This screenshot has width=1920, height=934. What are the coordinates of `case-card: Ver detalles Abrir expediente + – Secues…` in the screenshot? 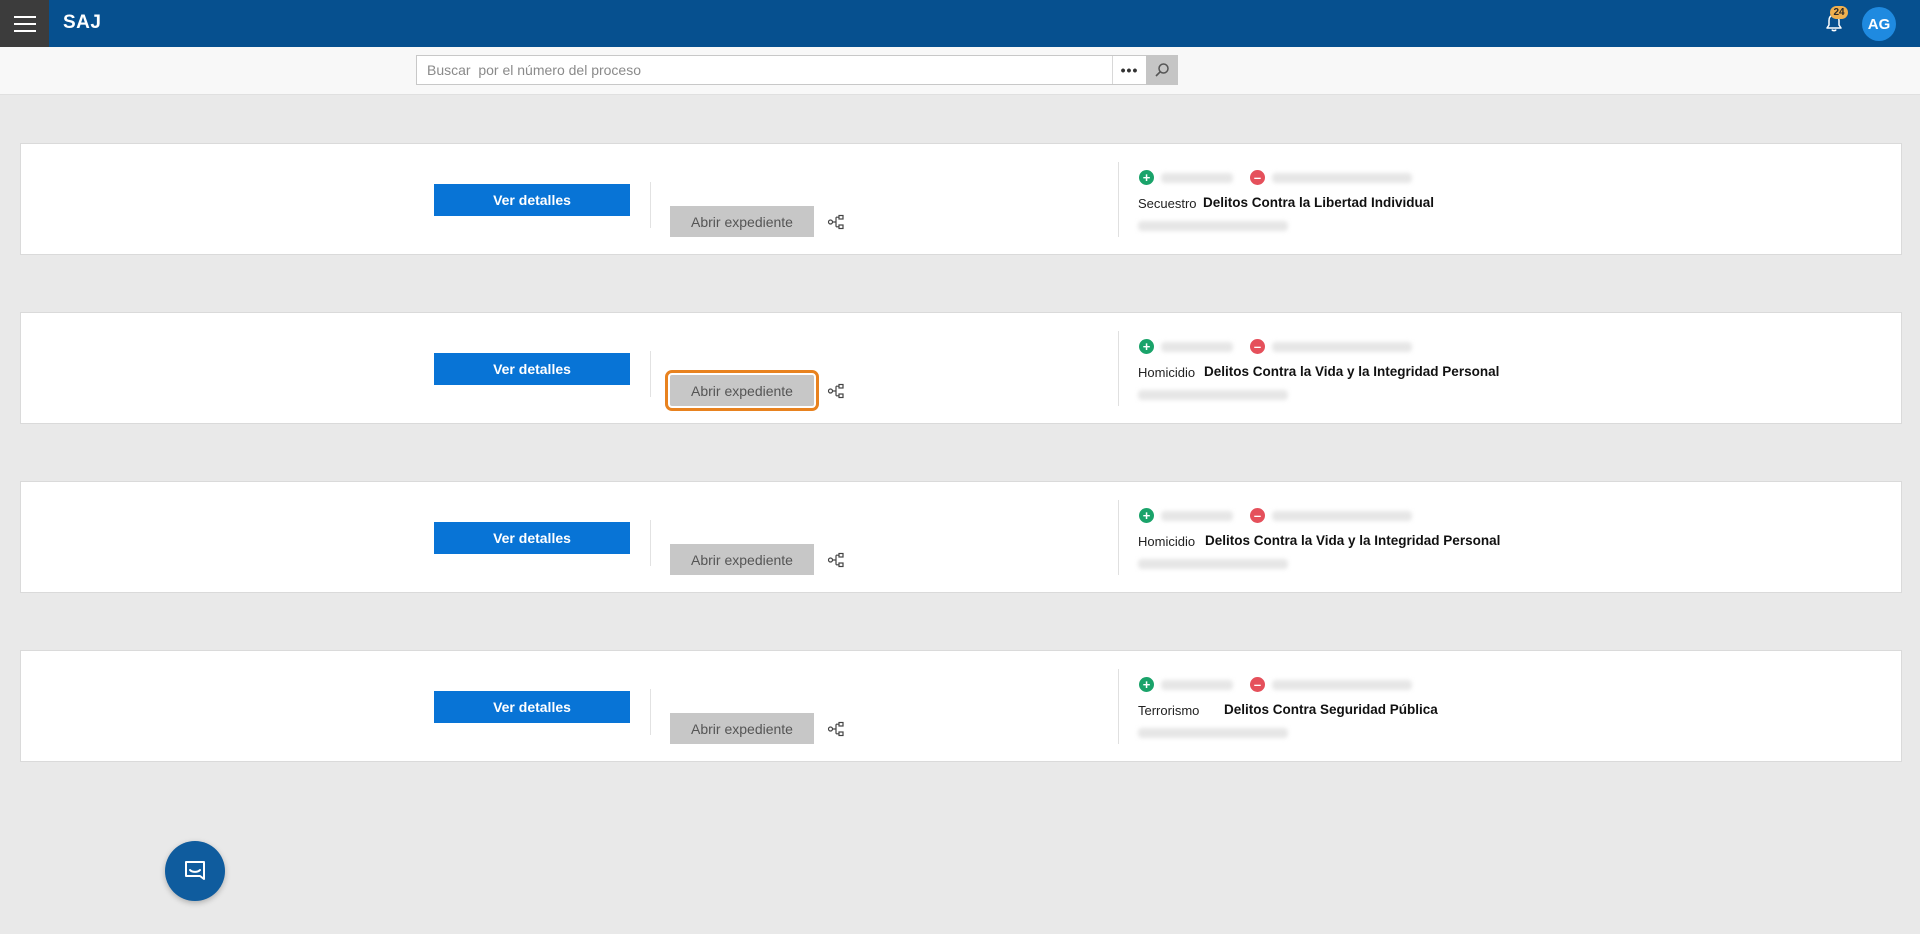 It's located at (961, 199).